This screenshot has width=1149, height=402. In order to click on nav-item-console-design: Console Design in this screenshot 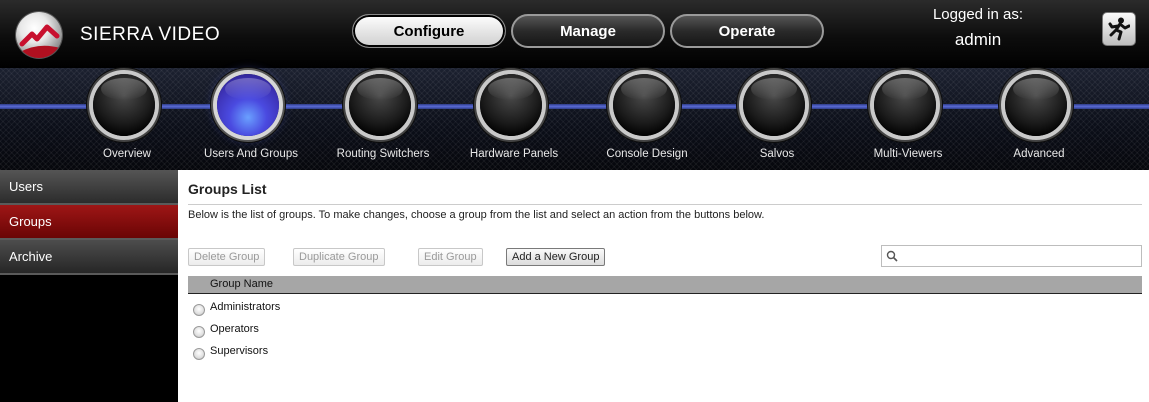, I will do `click(647, 119)`.